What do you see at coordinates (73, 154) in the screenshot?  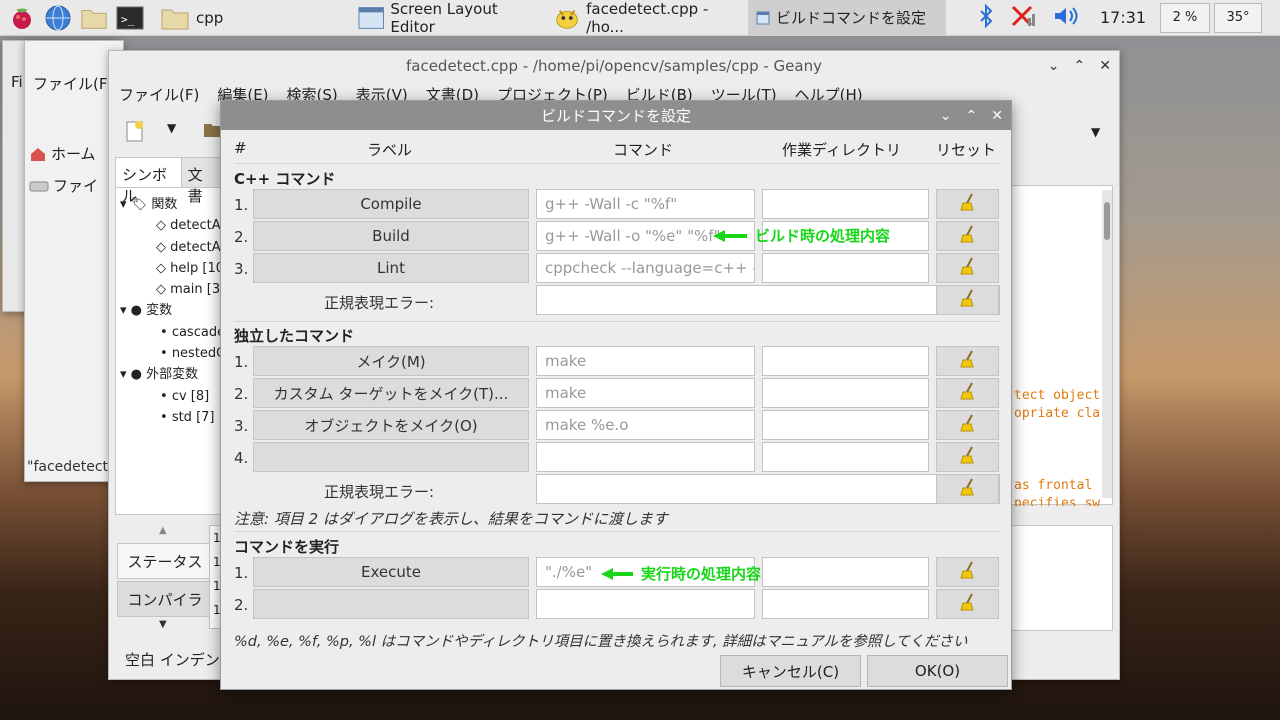 I see `home-label: ホーム` at bounding box center [73, 154].